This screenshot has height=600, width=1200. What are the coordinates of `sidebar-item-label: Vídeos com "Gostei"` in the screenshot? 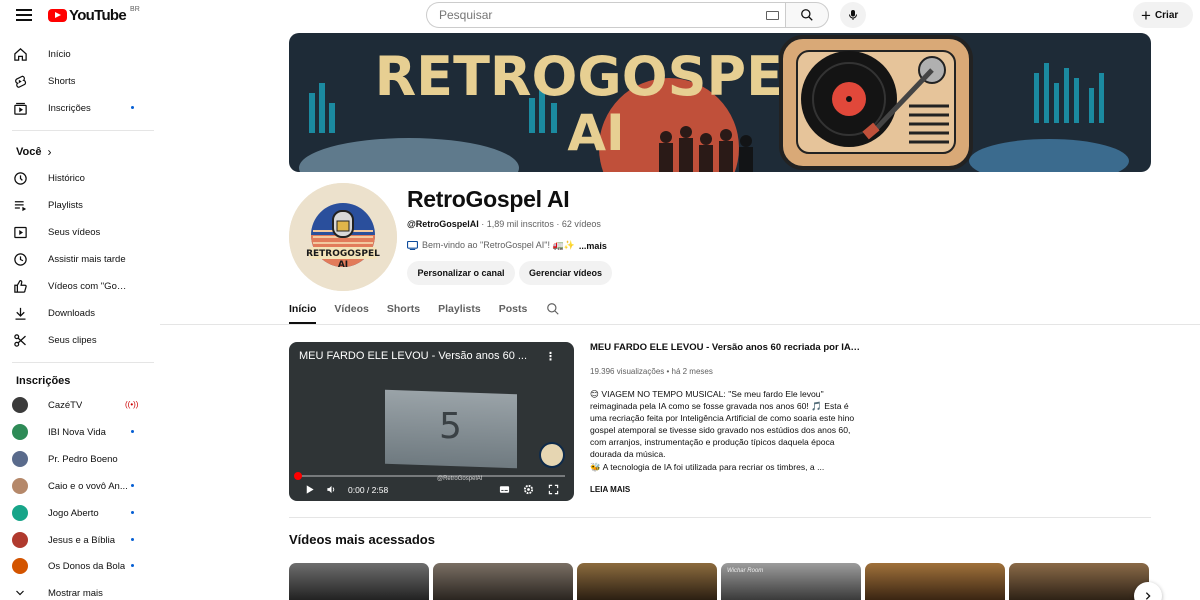 It's located at (88, 286).